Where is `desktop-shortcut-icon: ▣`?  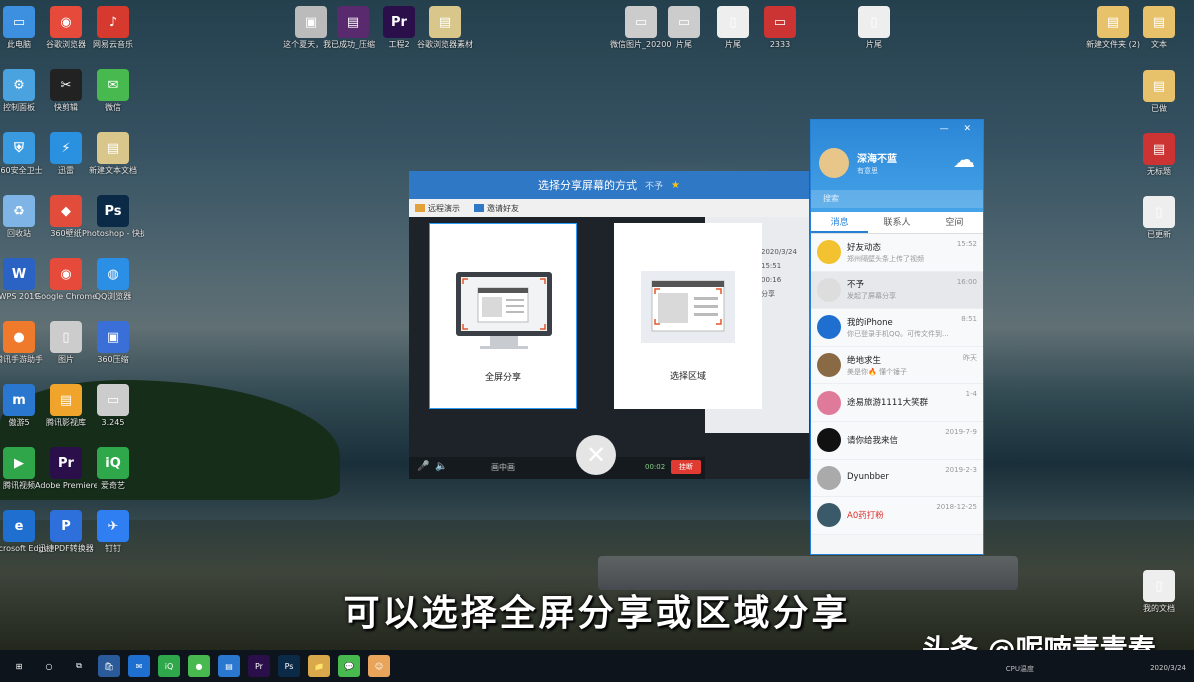
desktop-shortcut-icon: ▣ is located at coordinates (113, 337).